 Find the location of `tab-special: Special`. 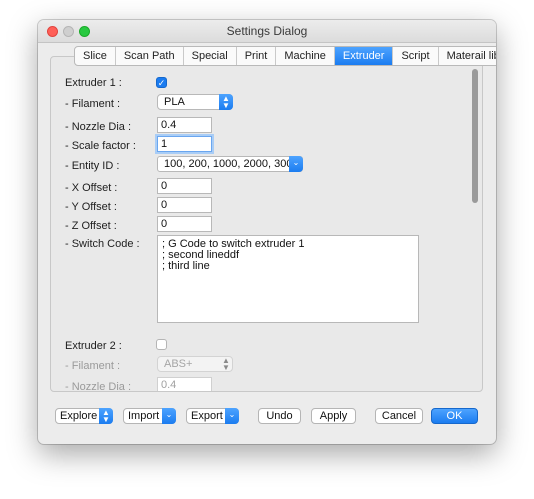

tab-special: Special is located at coordinates (210, 56).